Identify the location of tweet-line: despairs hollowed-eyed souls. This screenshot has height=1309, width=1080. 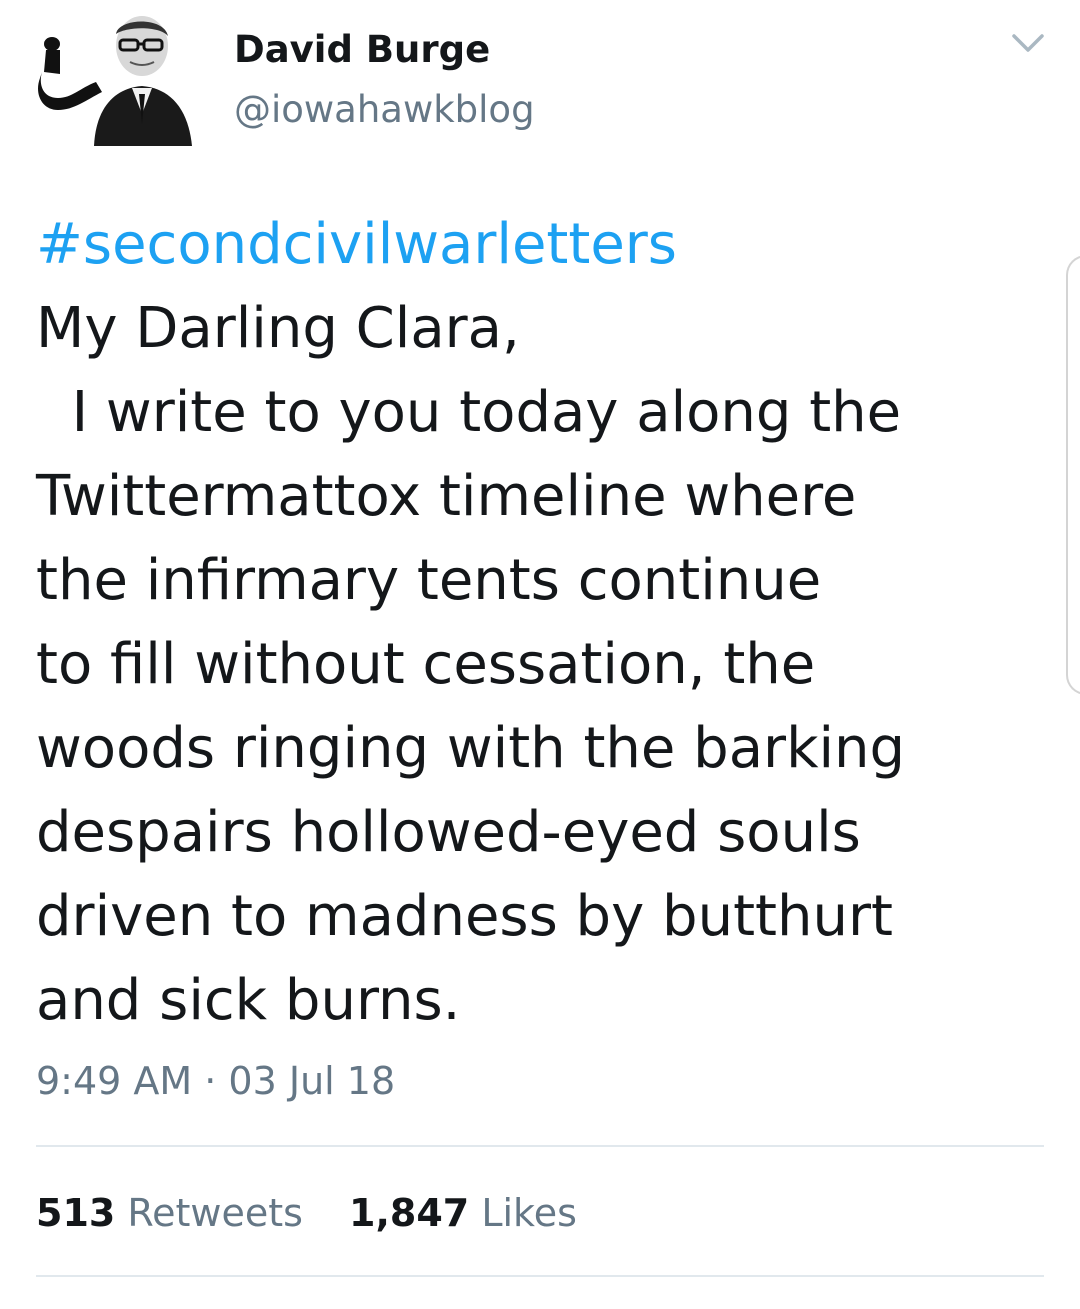
(448, 832).